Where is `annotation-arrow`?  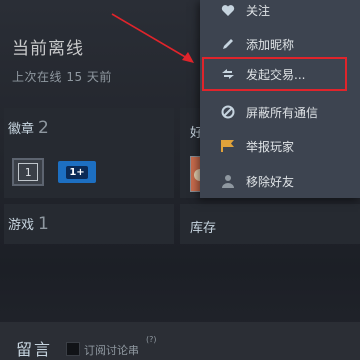 annotation-arrow is located at coordinates (152, 38).